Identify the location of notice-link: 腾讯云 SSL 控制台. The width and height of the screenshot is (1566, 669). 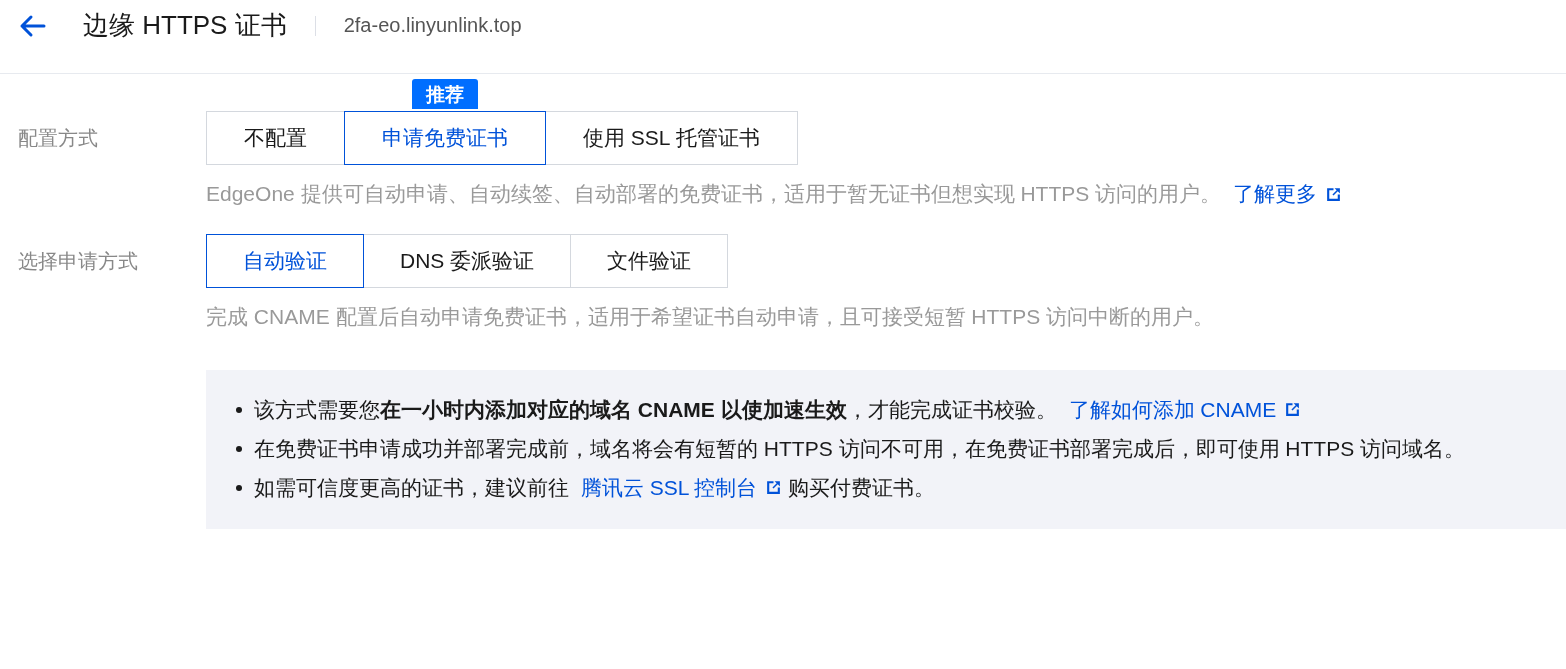
(681, 487).